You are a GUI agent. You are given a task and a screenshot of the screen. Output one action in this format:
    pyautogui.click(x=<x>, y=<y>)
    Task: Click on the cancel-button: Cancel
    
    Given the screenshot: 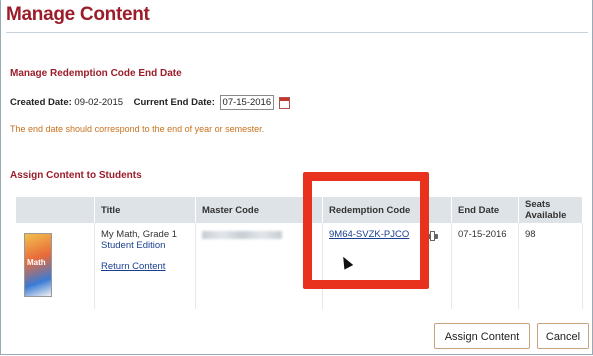 What is the action you would take?
    pyautogui.click(x=563, y=336)
    